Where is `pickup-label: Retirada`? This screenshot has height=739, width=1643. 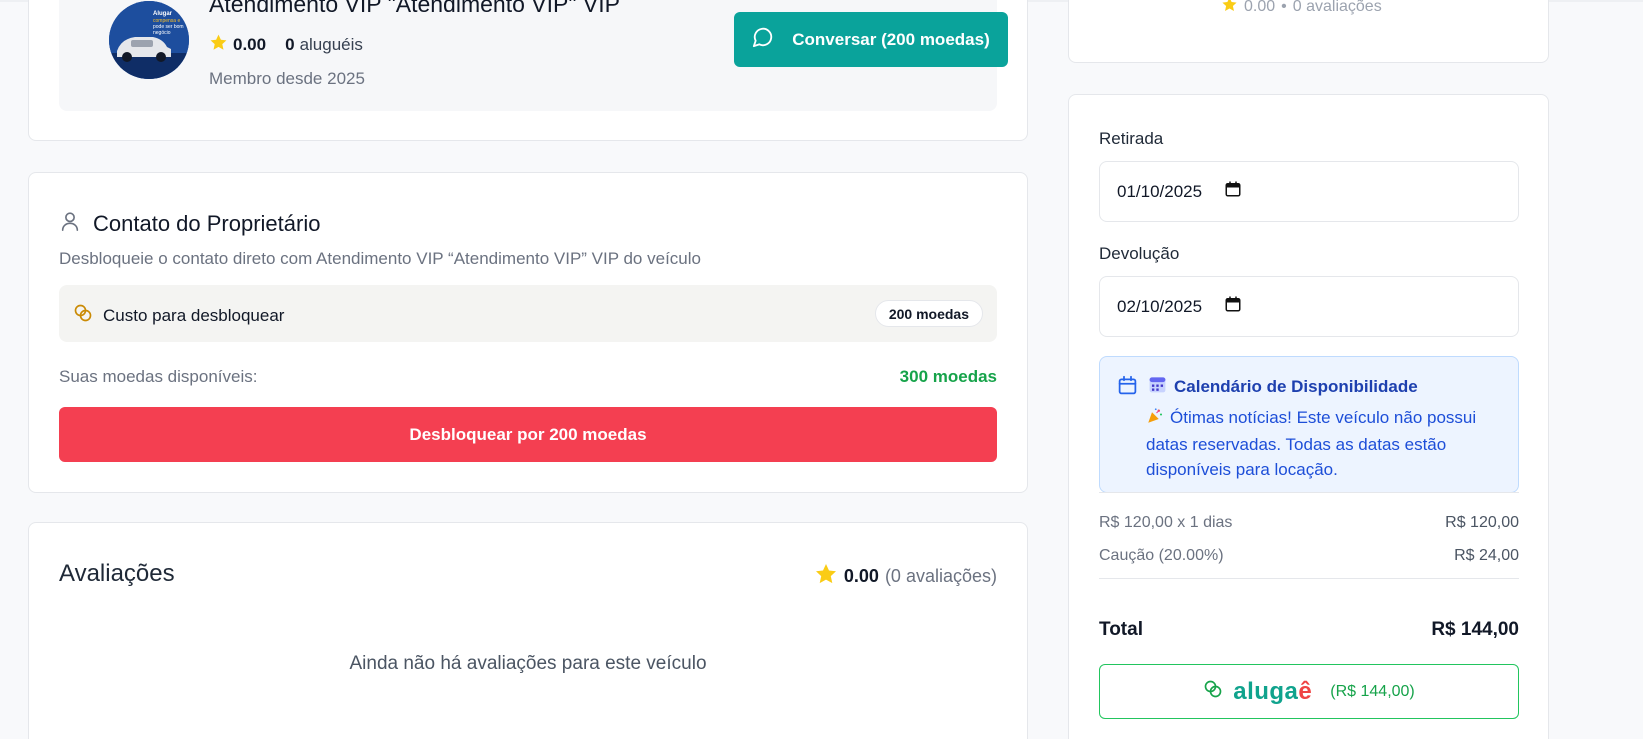
pickup-label: Retirada is located at coordinates (1131, 138).